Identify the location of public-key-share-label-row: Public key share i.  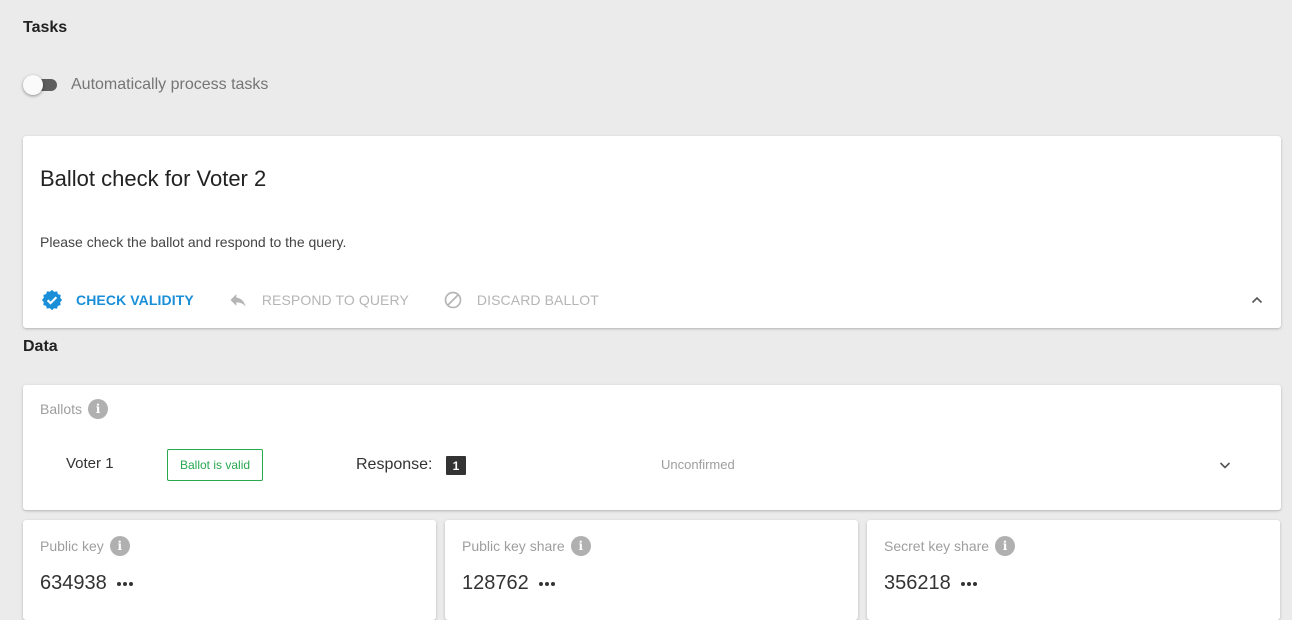
(526, 546).